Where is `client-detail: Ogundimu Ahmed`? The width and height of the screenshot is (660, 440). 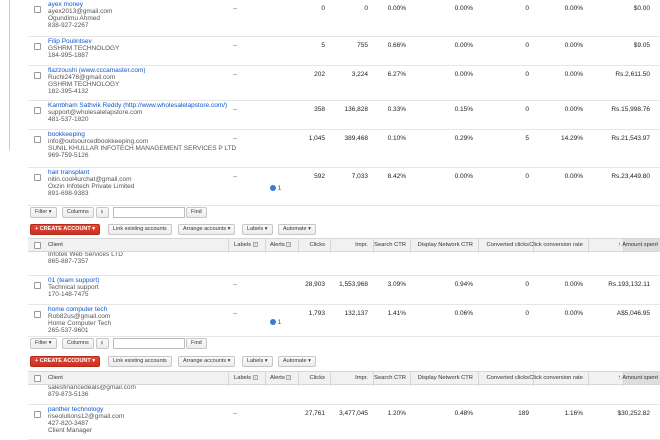 client-detail: Ogundimu Ahmed is located at coordinates (74, 18).